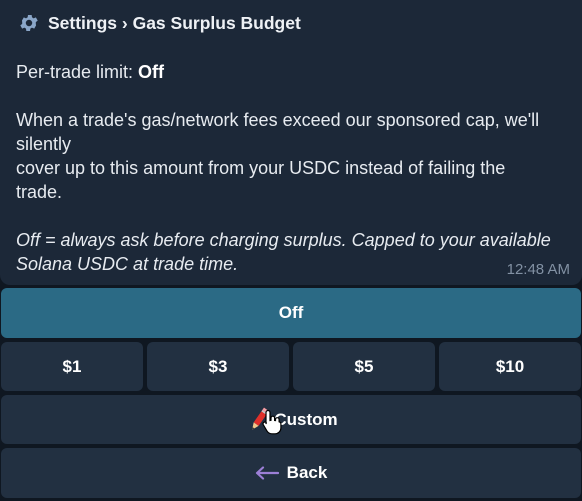 Image resolution: width=582 pixels, height=501 pixels. Describe the element at coordinates (151, 72) in the screenshot. I see `limit-value: Off` at that location.